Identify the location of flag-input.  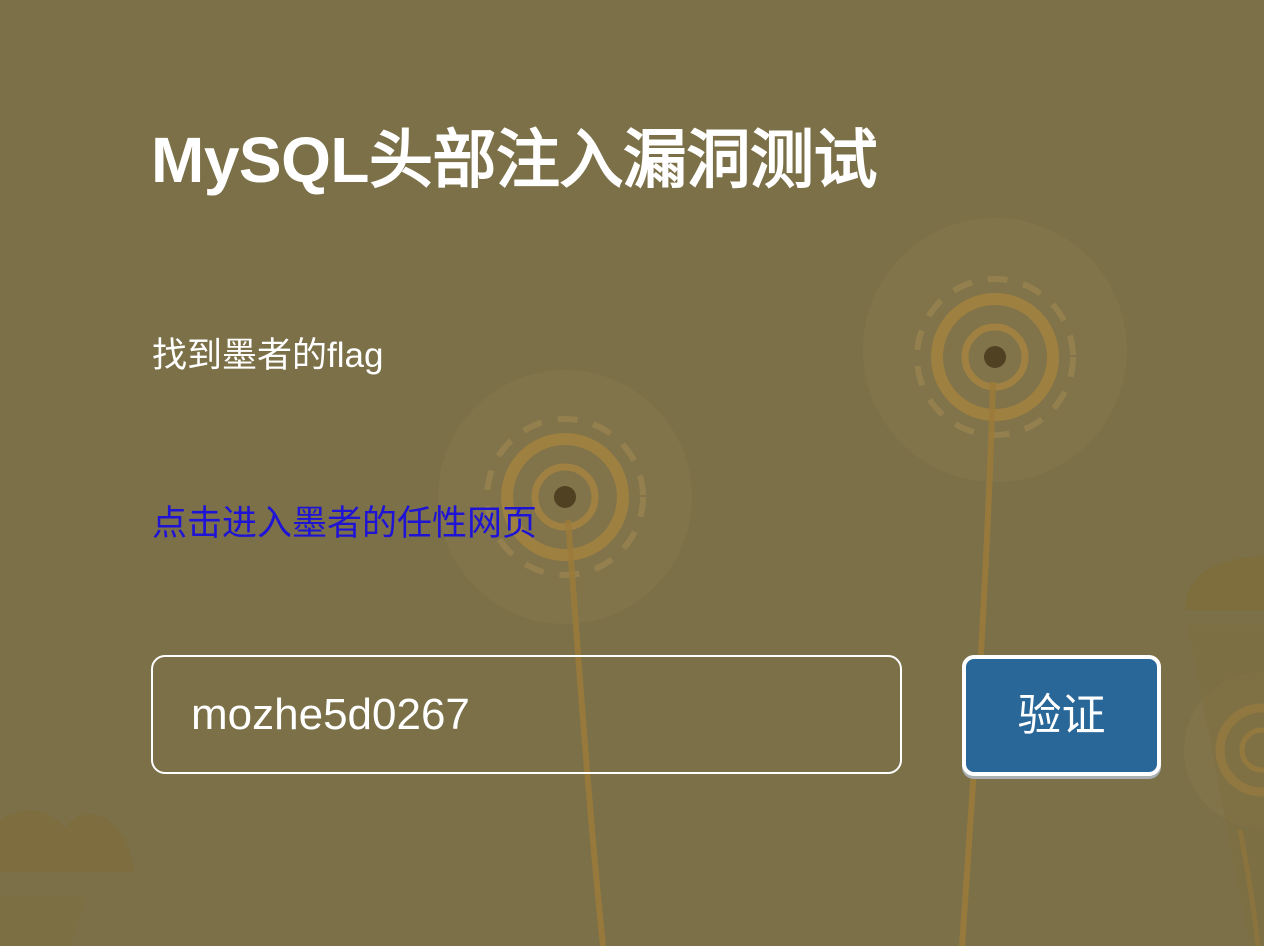
(526, 714).